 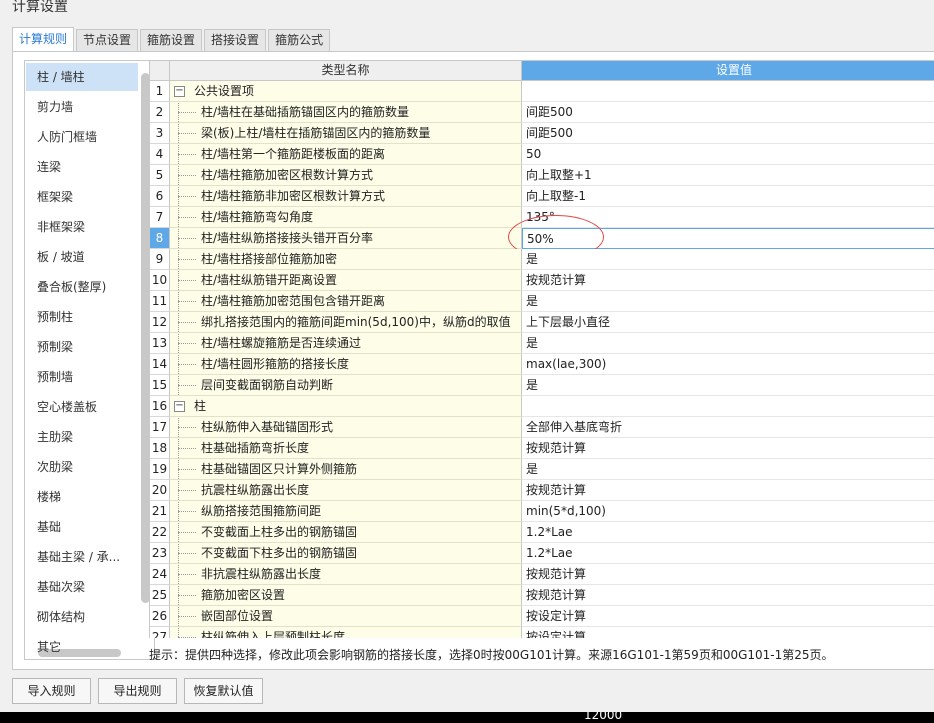 I want to click on tab-2: 箍筋设置, so click(x=171, y=40).